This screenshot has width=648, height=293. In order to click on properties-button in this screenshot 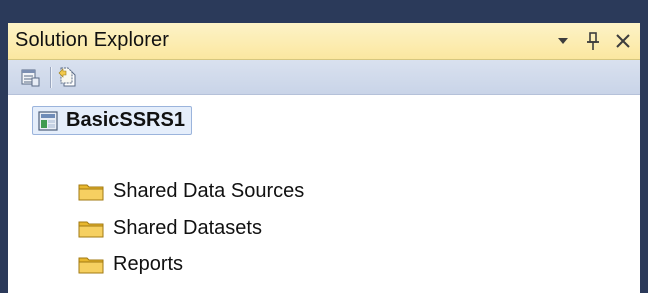, I will do `click(30, 77)`.